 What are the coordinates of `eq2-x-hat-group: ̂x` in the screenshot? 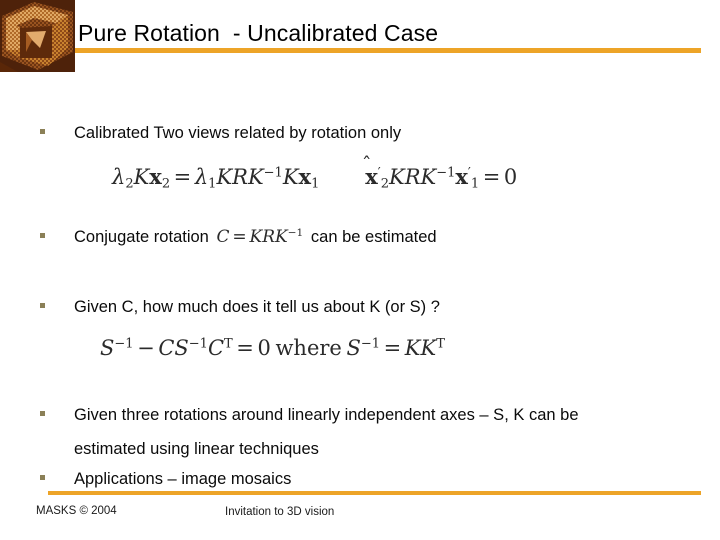 It's located at (371, 176).